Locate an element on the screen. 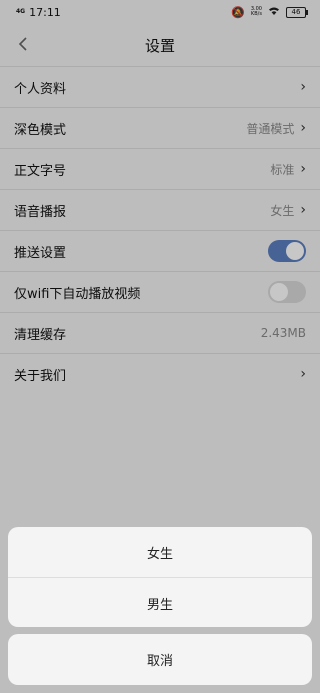 The image size is (320, 693). voice-options-sheet: 女生 男生 is located at coordinates (160, 577).